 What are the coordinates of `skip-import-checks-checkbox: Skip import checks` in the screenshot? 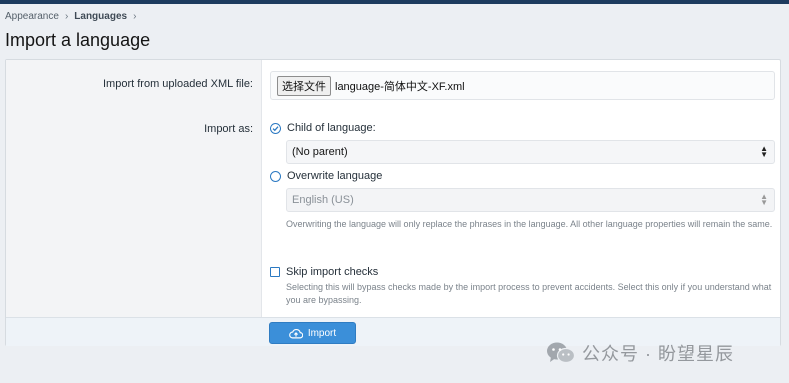 It's located at (324, 272).